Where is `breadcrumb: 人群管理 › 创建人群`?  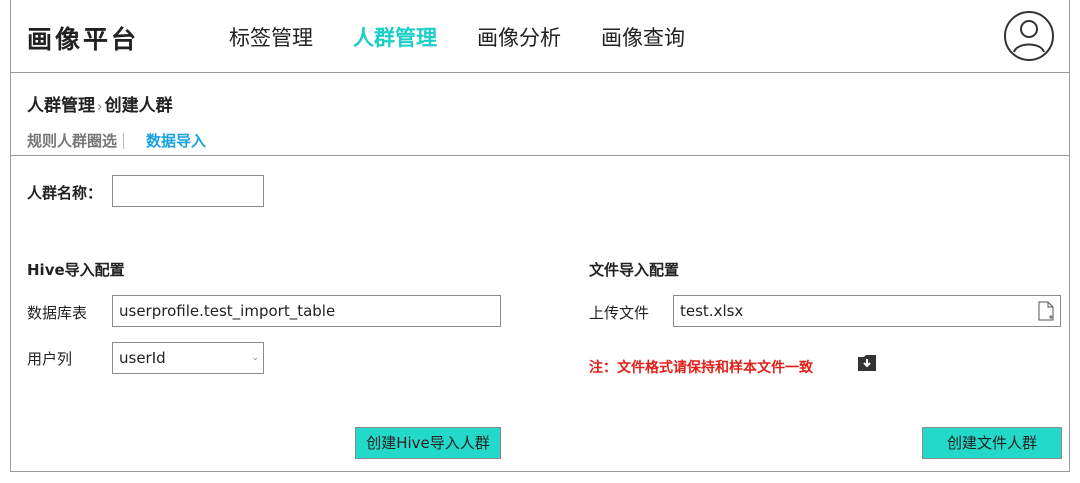
breadcrumb: 人群管理 › 创建人群 is located at coordinates (100, 103).